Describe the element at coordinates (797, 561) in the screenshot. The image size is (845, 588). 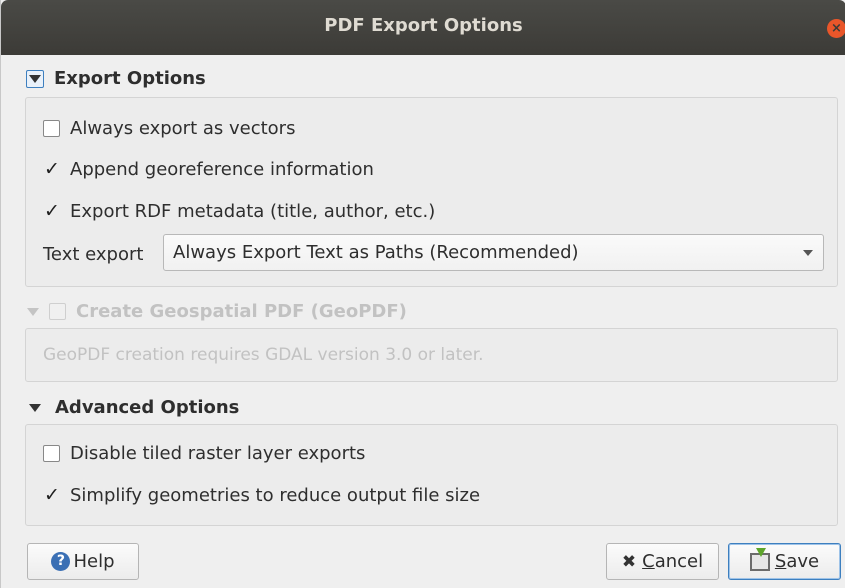
I see `save-label: Save` at that location.